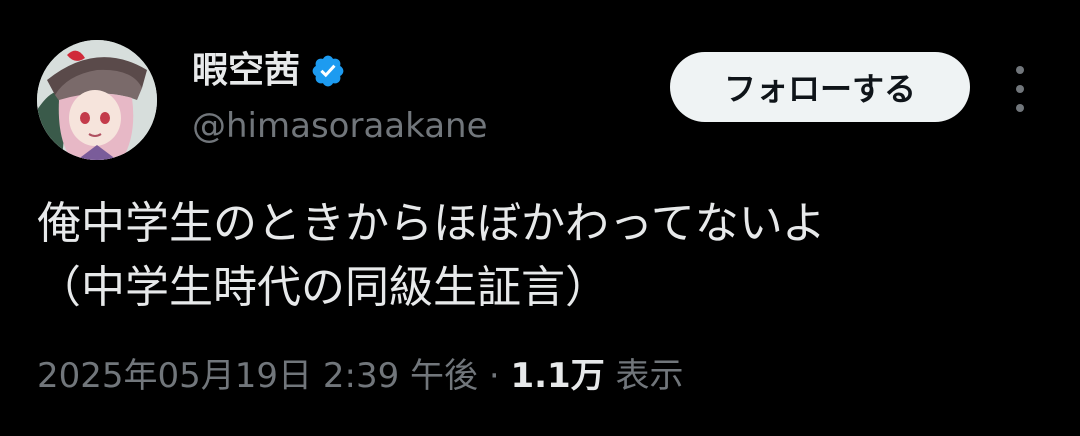 The image size is (1080, 436). Describe the element at coordinates (328, 71) in the screenshot. I see `verified-badge-icon` at that location.